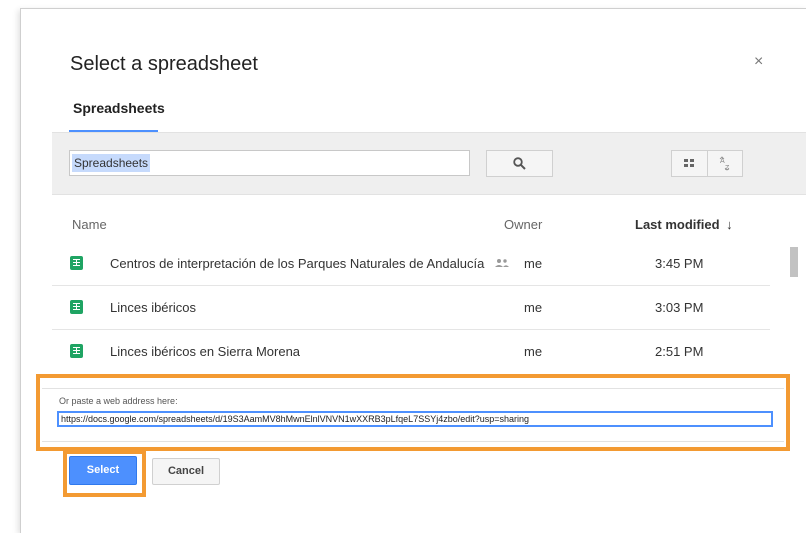 The height and width of the screenshot is (533, 806). I want to click on sort-az-button: A Z, so click(725, 163).